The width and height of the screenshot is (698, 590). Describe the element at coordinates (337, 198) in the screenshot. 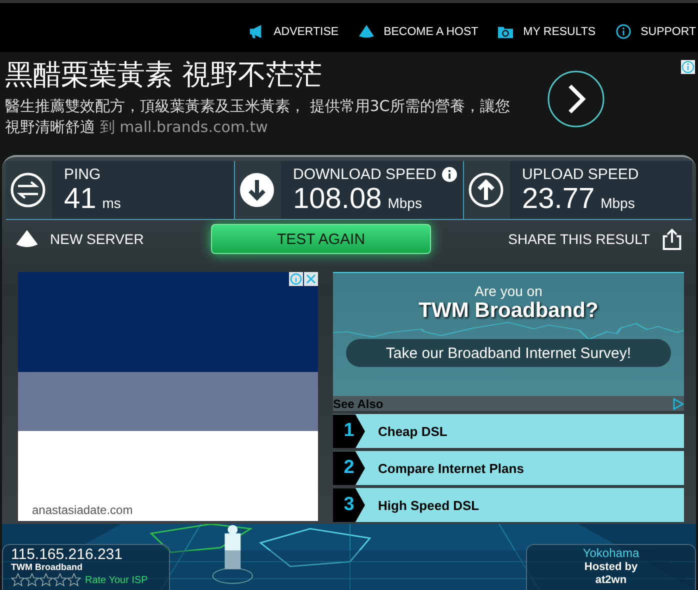

I see `stat-value: 108.08` at that location.